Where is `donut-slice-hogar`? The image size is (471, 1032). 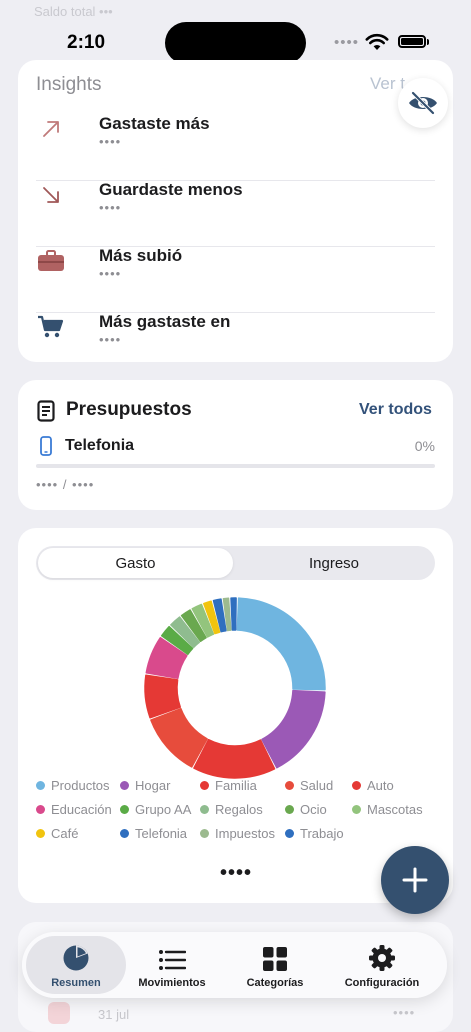
donut-slice-hogar is located at coordinates (293, 729).